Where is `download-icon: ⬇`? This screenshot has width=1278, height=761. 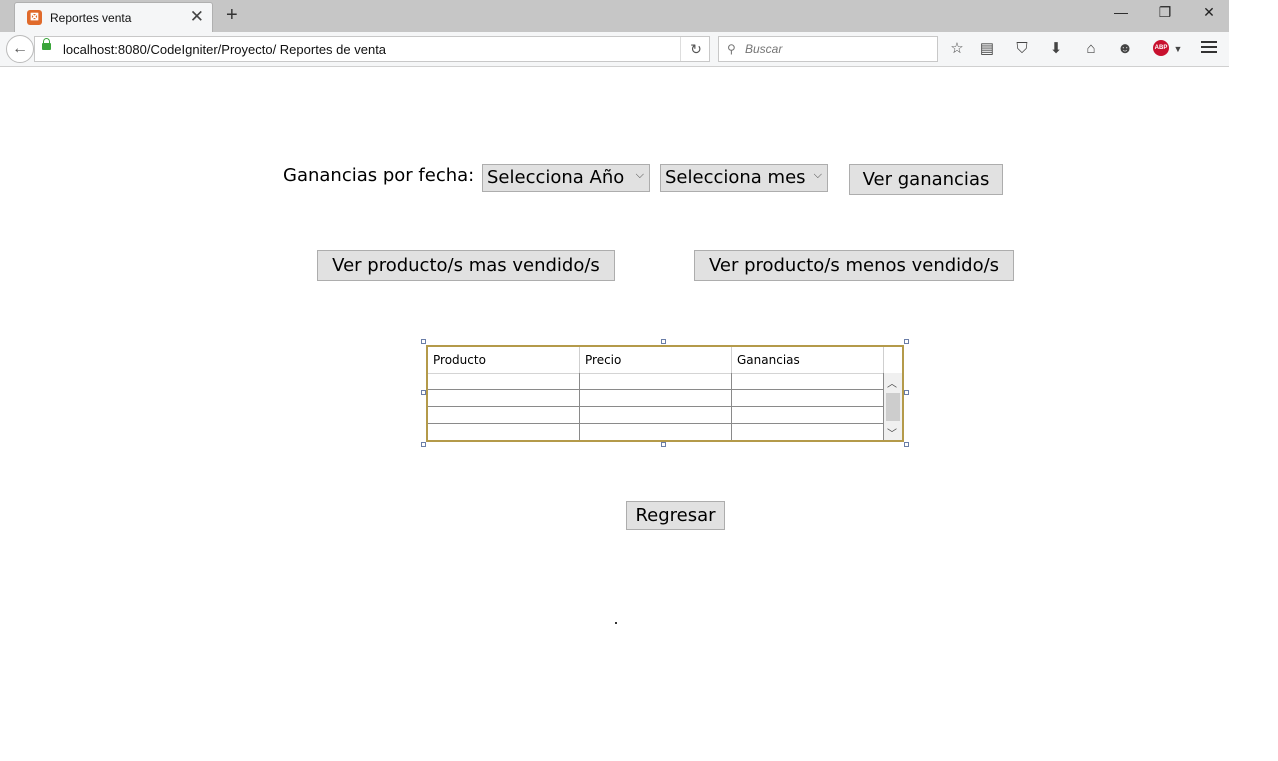 download-icon: ⬇ is located at coordinates (1056, 49).